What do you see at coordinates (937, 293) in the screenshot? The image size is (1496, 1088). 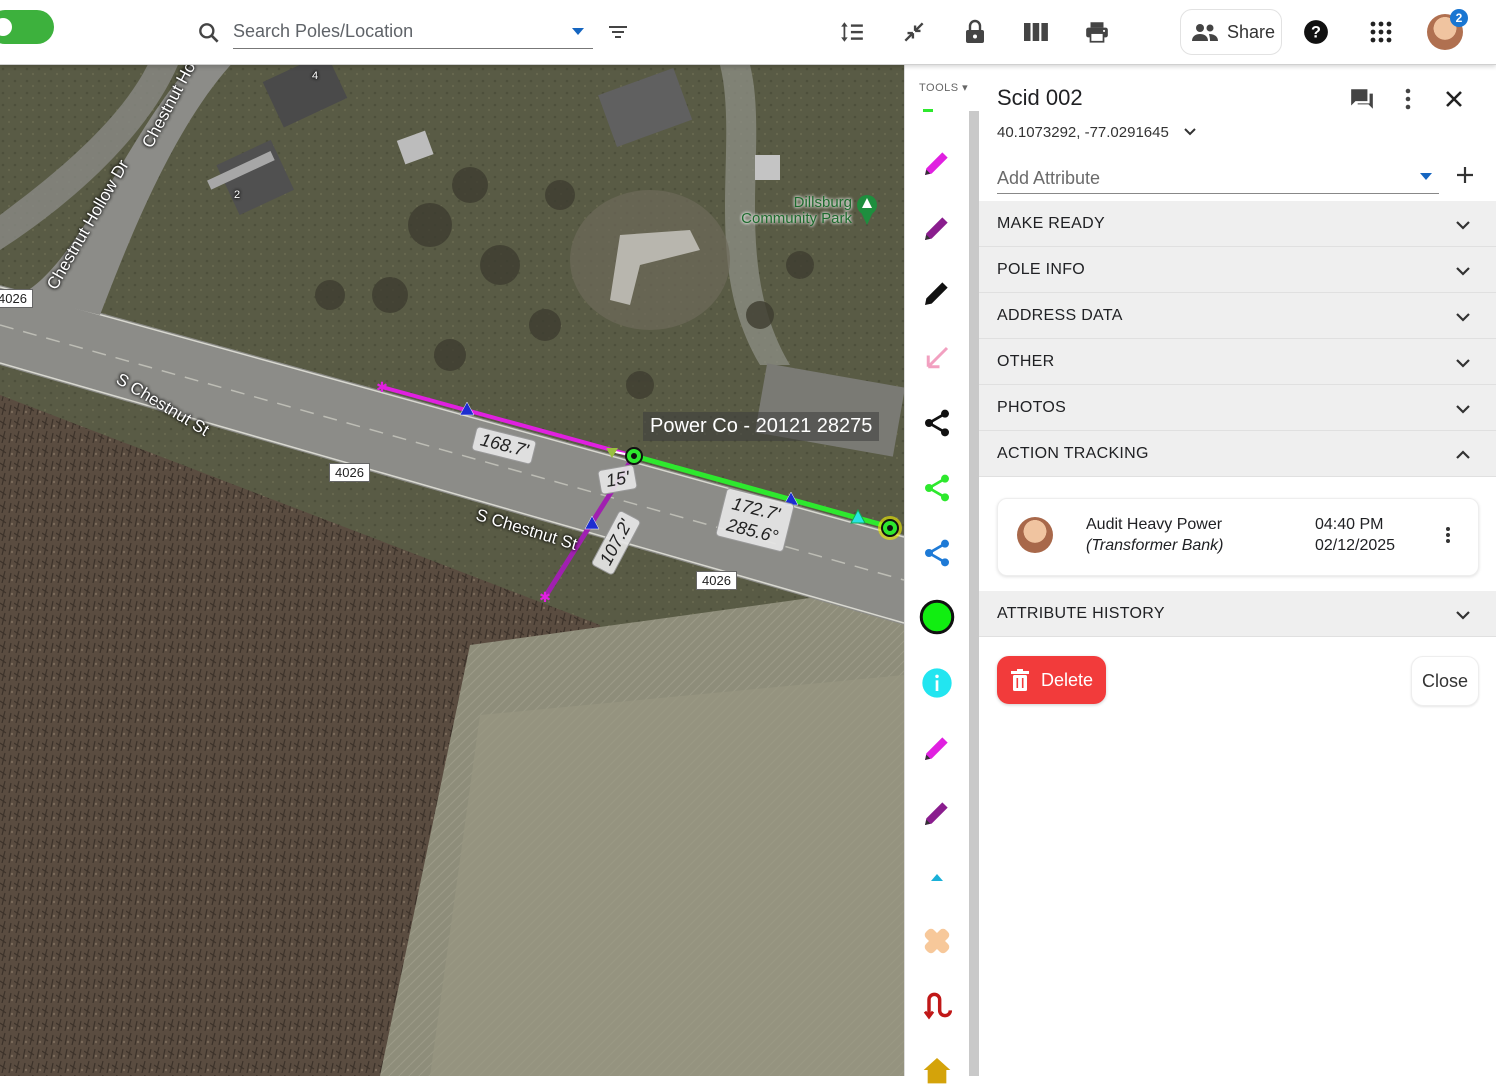 I see `black-pencil-icon` at bounding box center [937, 293].